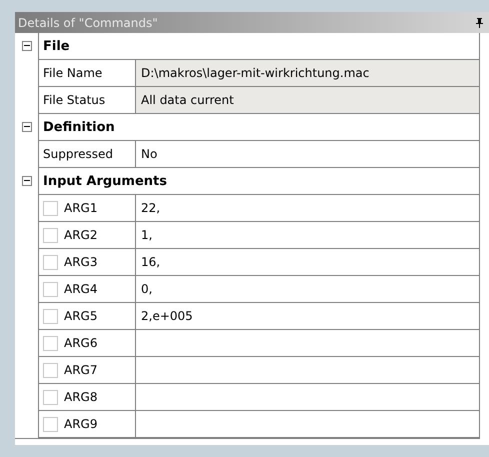  I want to click on panel-title: Details of "Commands", so click(88, 23).